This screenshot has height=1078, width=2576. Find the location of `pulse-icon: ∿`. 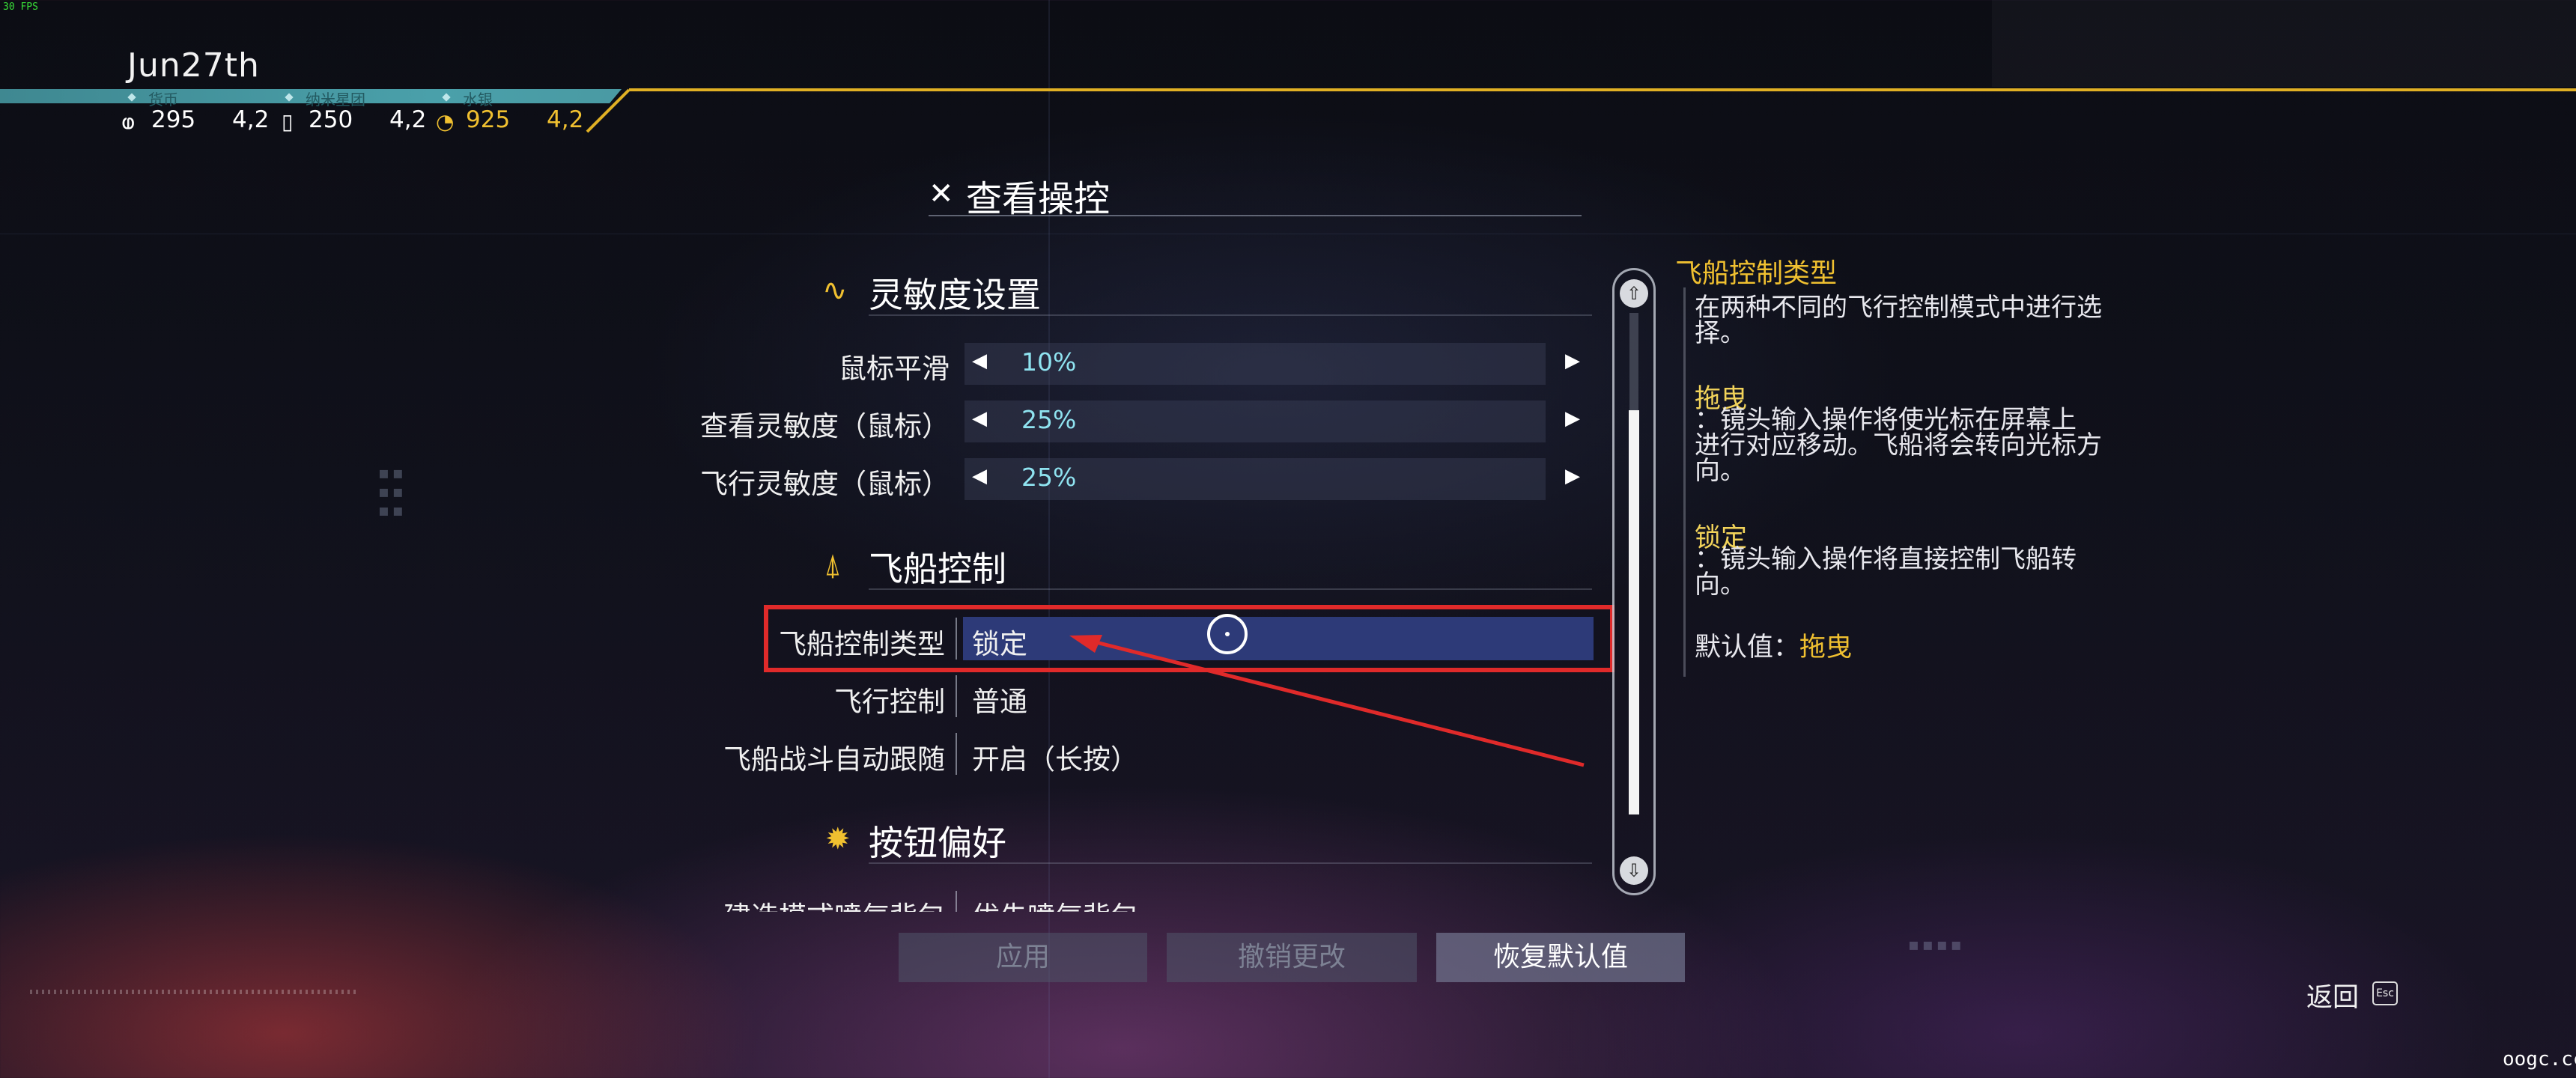

pulse-icon: ∿ is located at coordinates (835, 290).